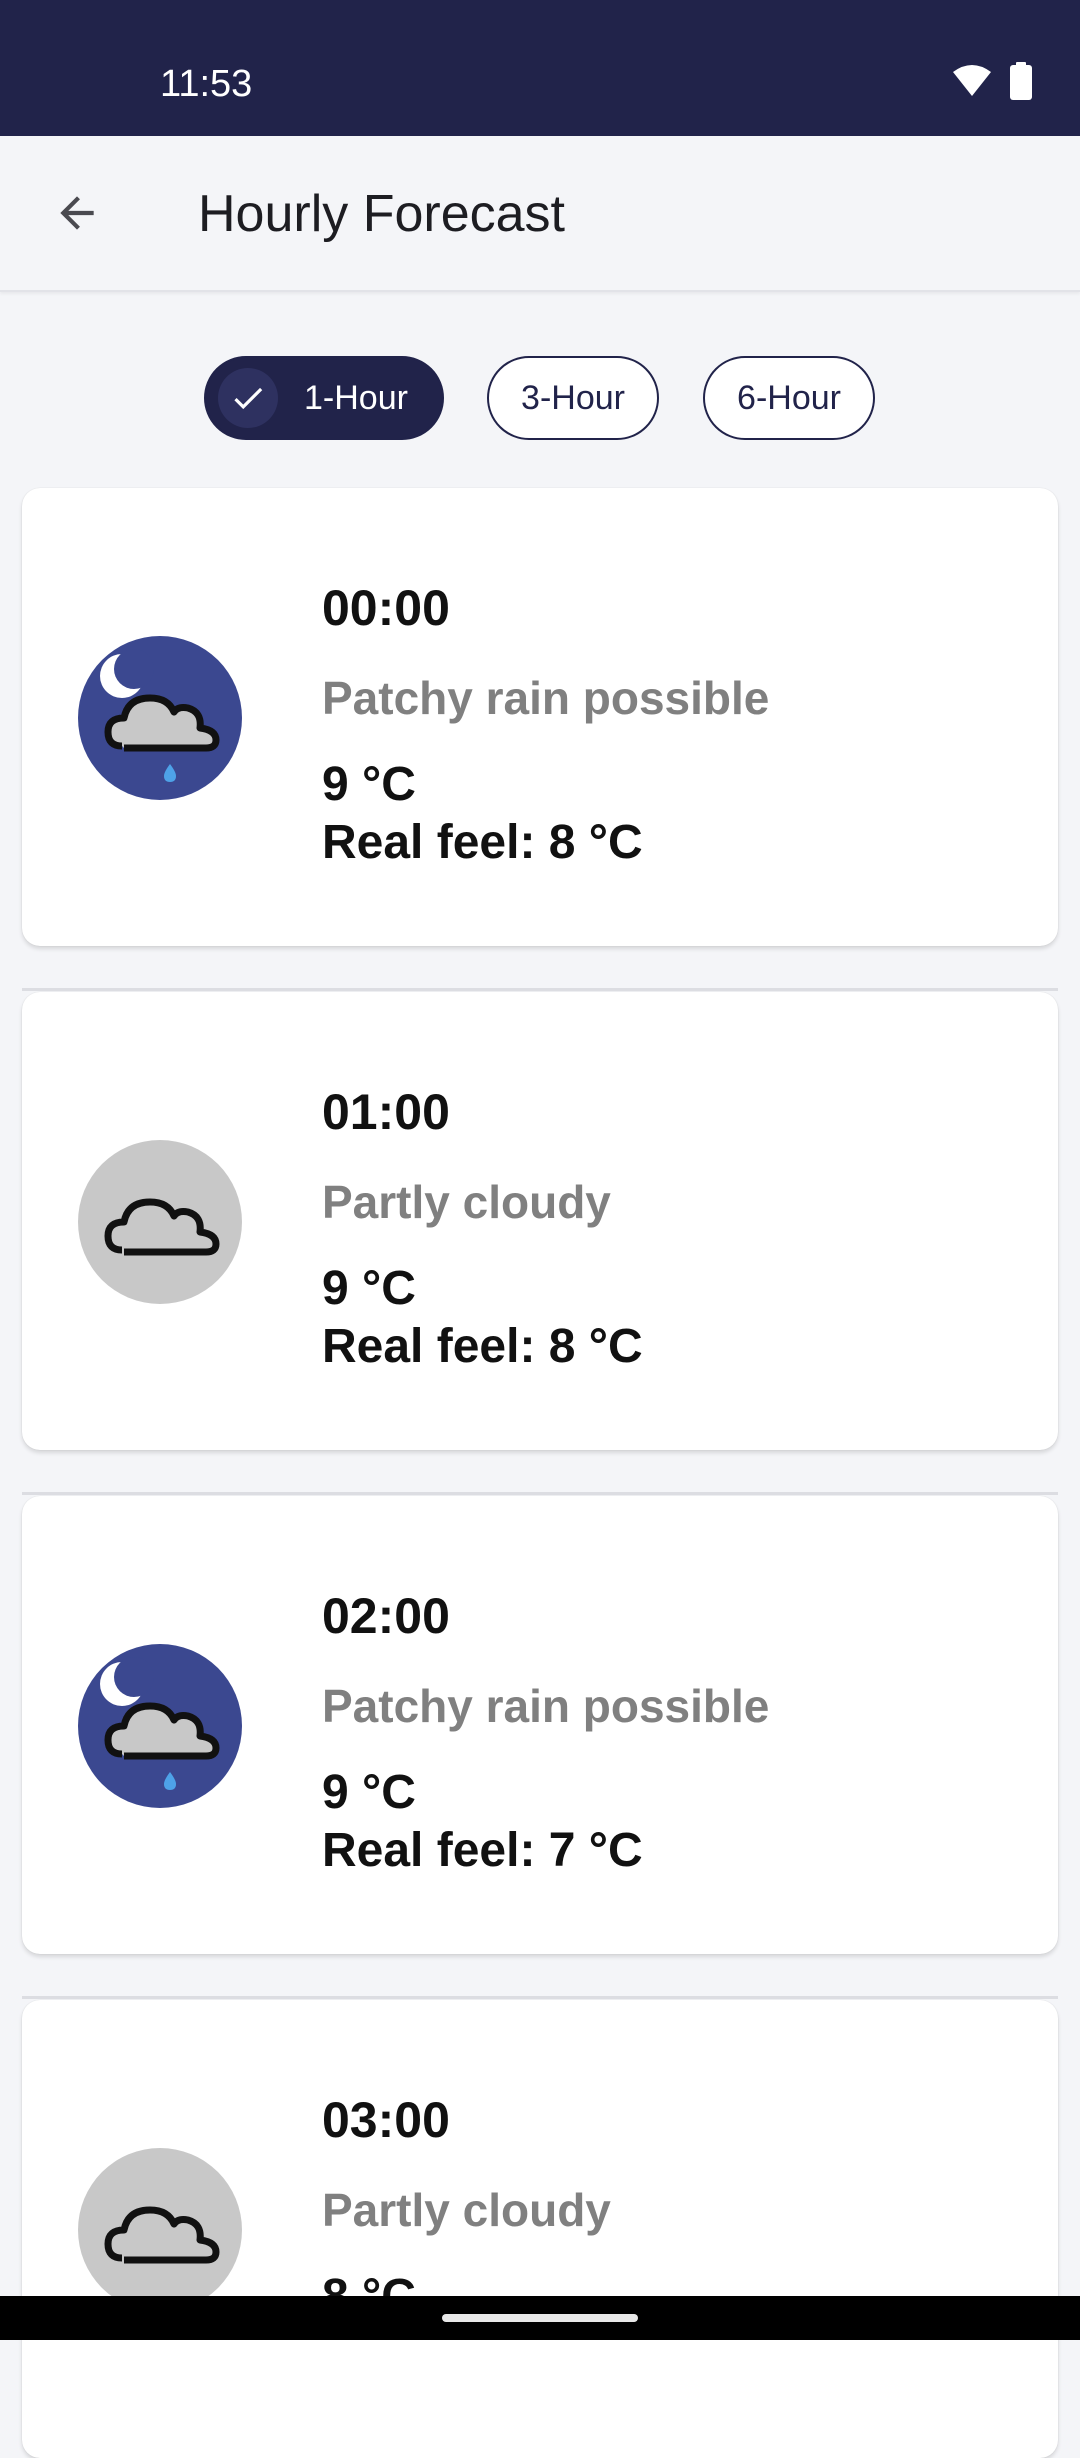  I want to click on chip-6-hour: 6-Hour, so click(789, 398).